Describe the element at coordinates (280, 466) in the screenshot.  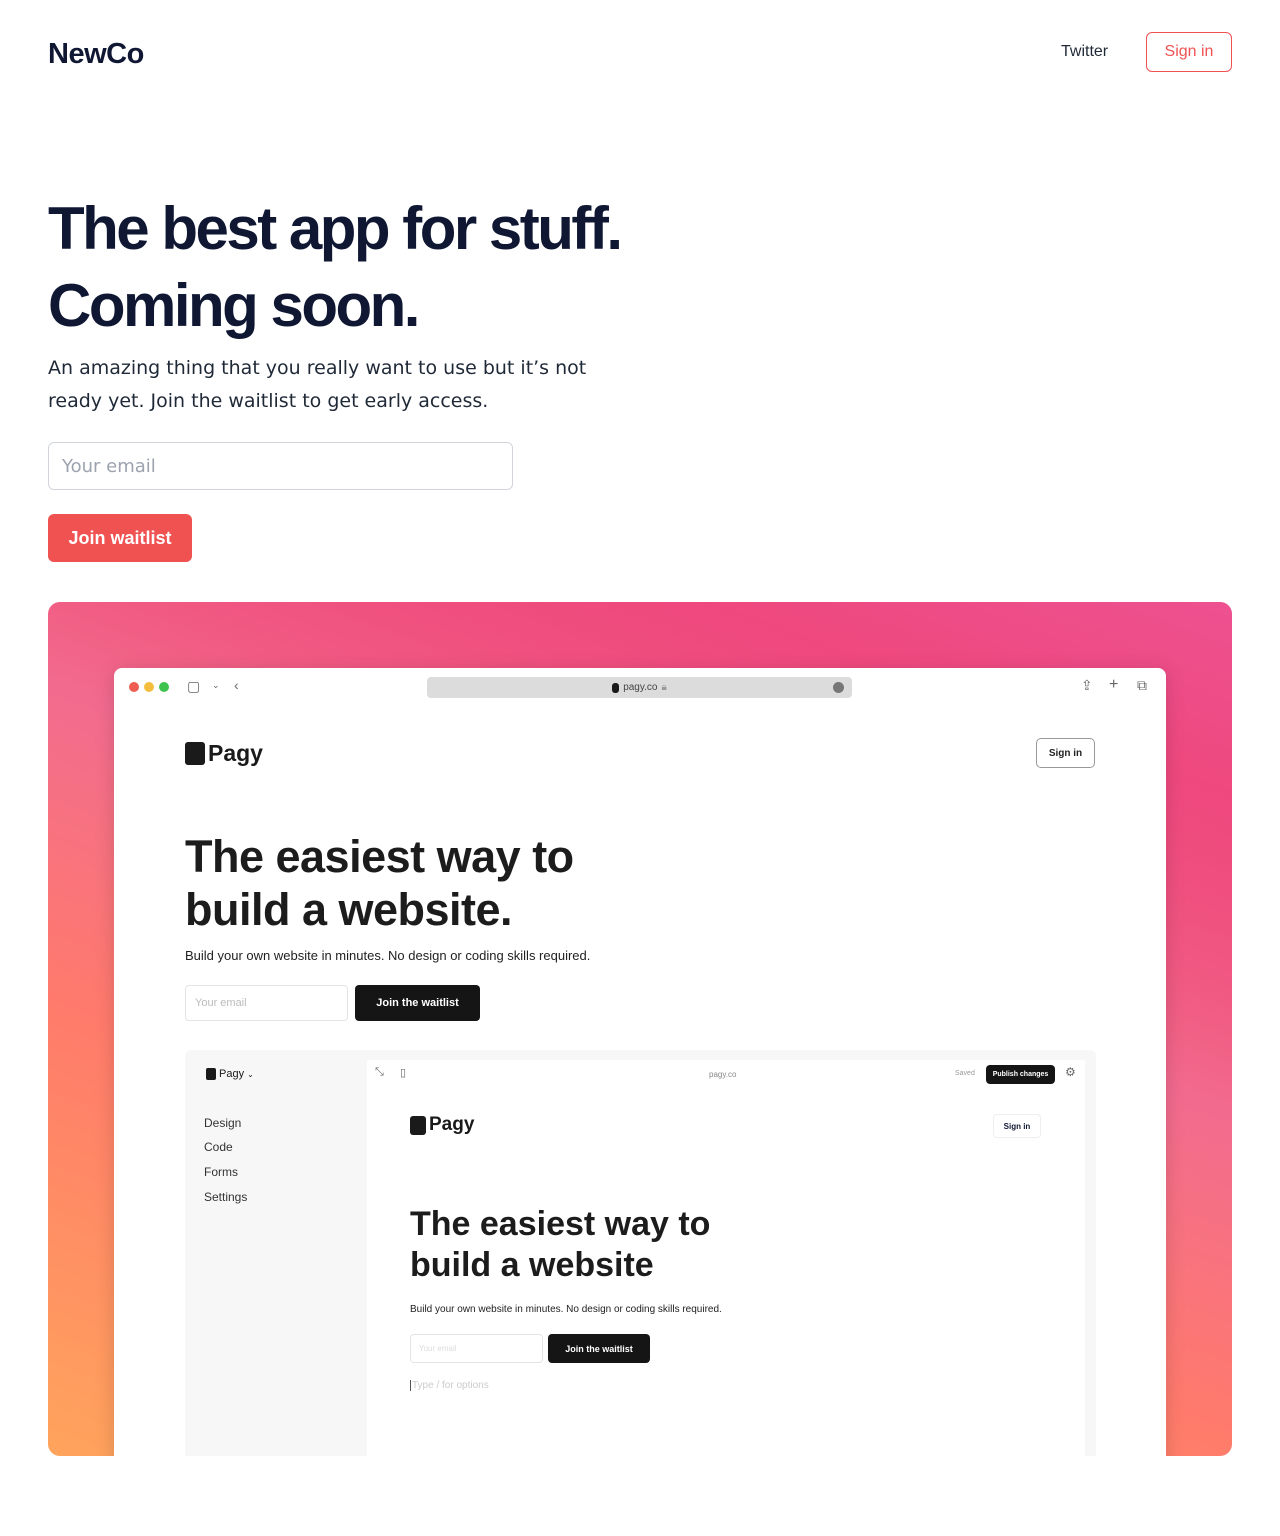
I see `email-input` at that location.